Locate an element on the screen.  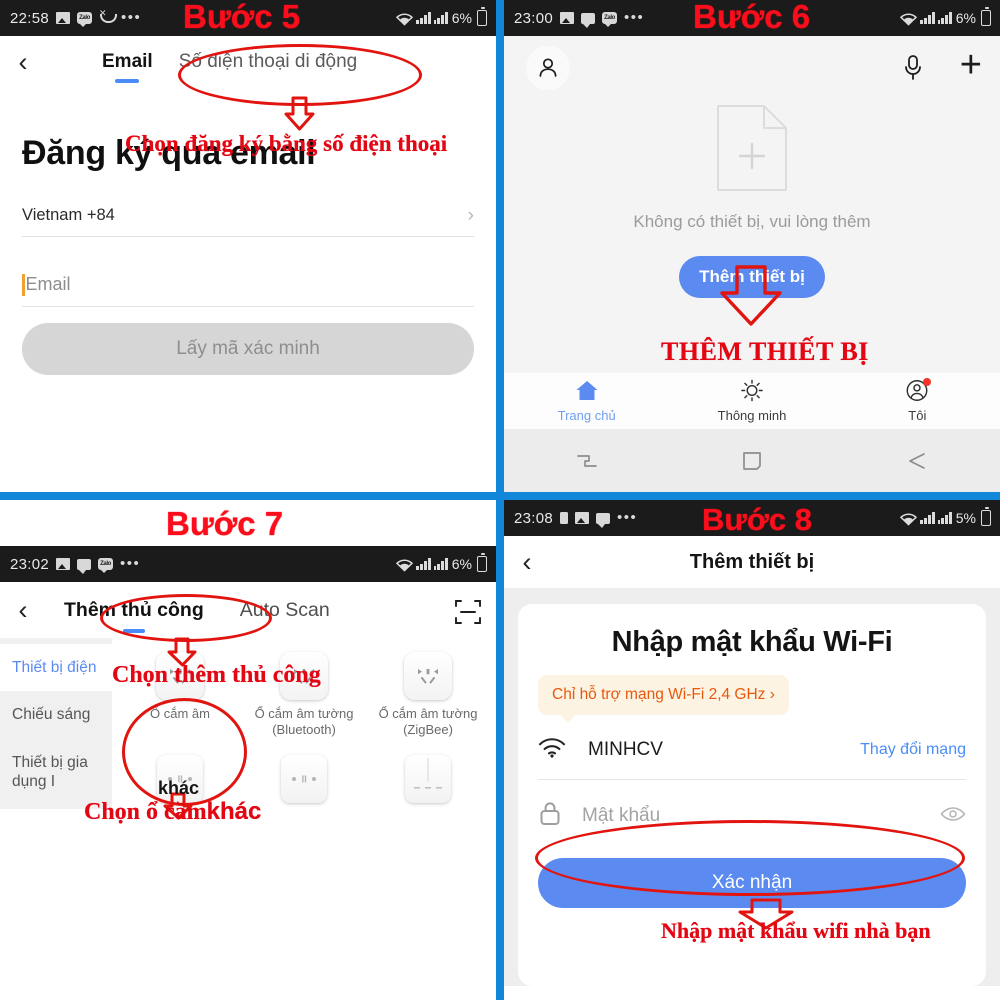
step-6-title: Bước 6 is located at coordinates (752, 17).